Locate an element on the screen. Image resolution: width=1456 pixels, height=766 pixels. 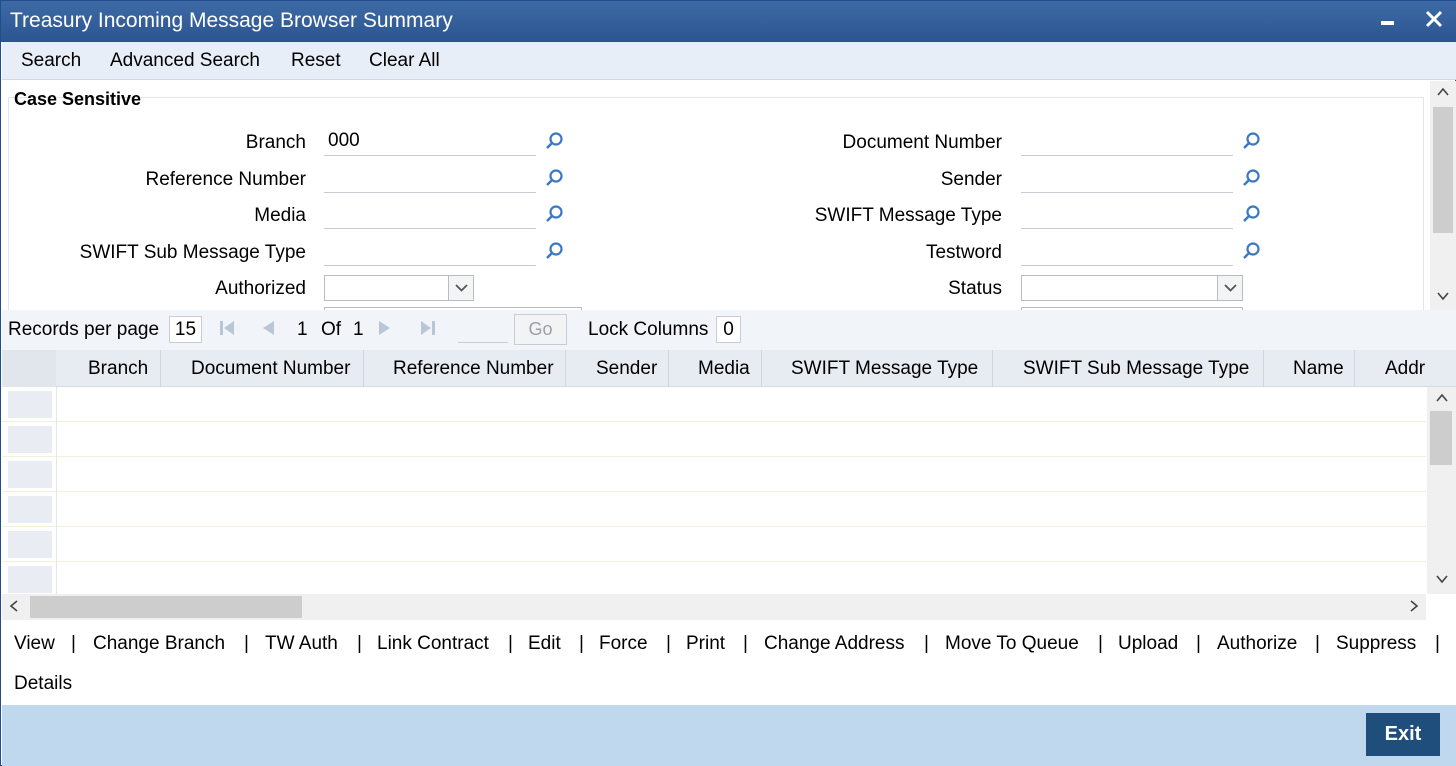
edit-action: Edit is located at coordinates (544, 644).